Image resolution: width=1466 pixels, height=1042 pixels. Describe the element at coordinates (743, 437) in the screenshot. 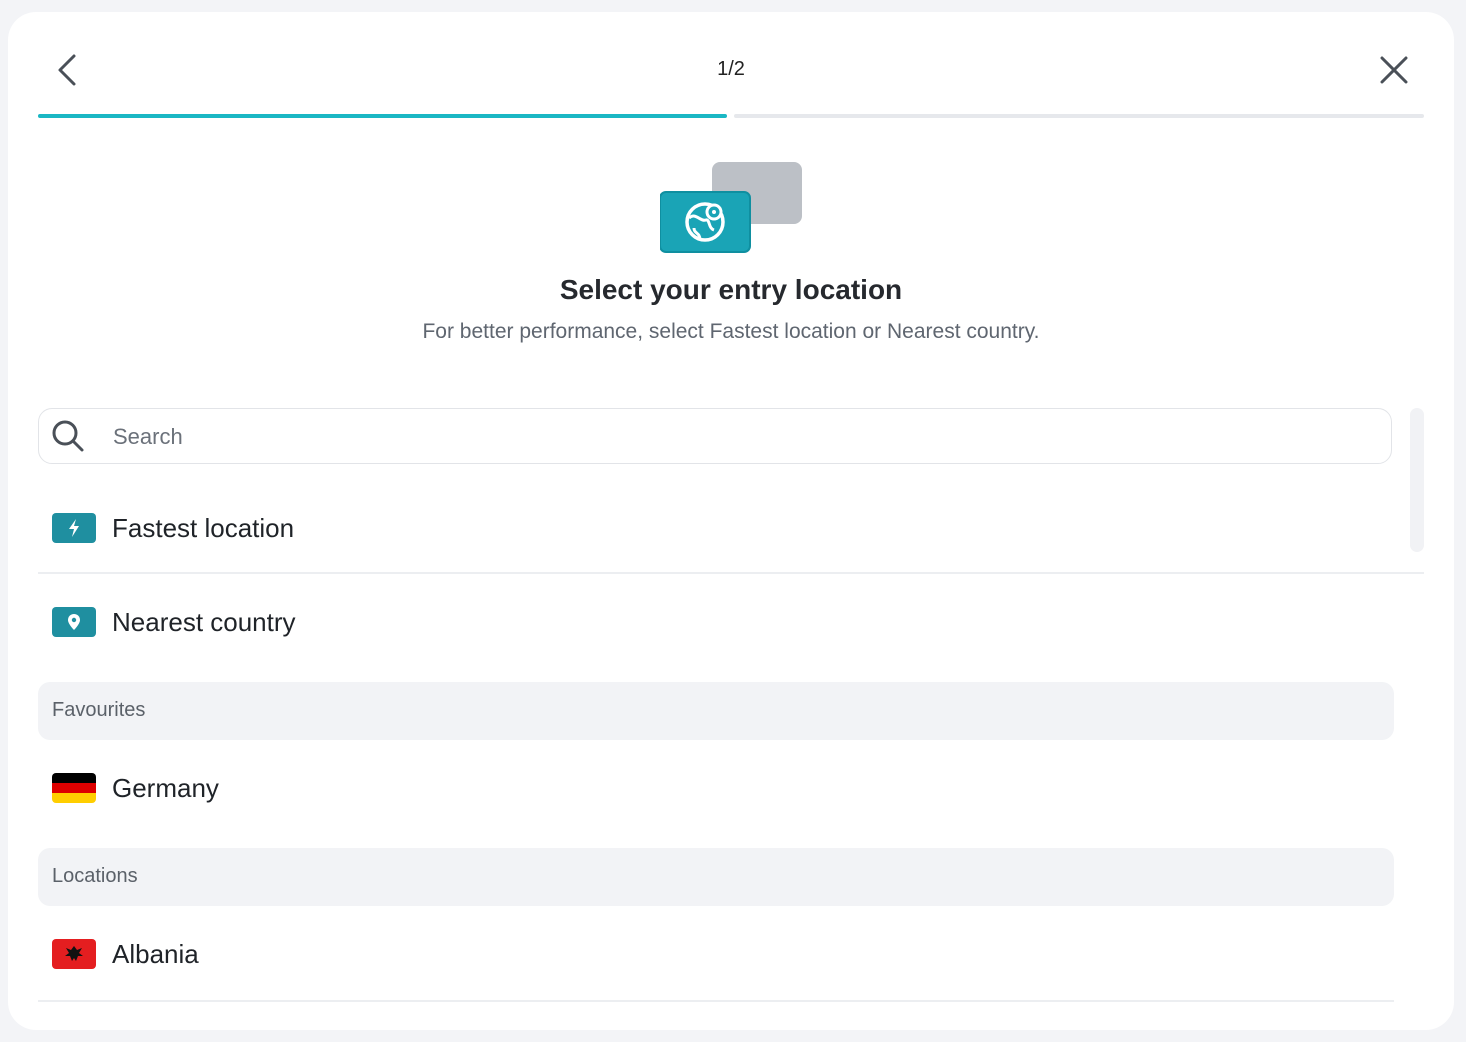

I see `search-input` at that location.